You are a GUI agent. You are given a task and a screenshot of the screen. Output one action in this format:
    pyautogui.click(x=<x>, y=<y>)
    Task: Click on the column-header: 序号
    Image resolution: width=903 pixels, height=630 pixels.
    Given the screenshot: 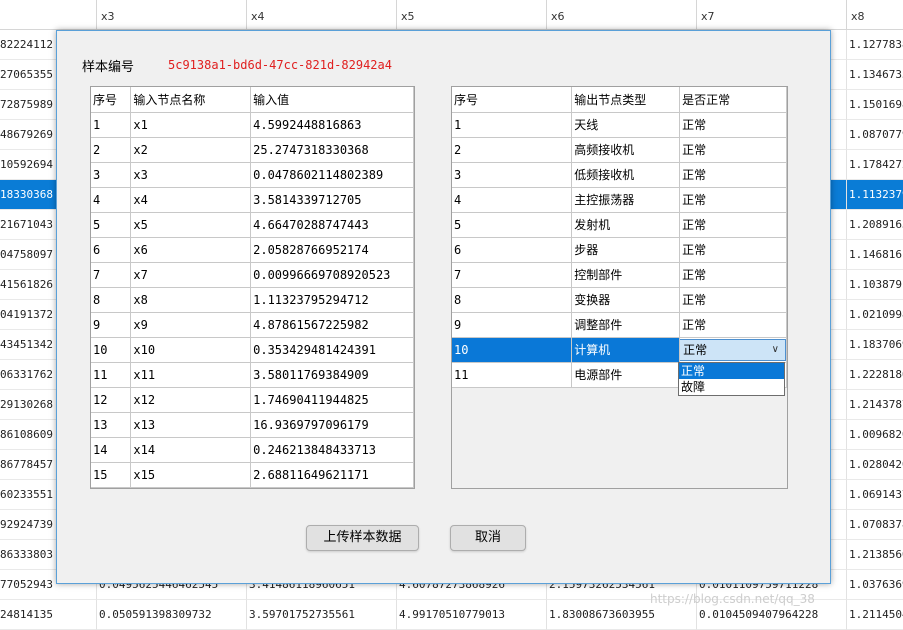 What is the action you would take?
    pyautogui.click(x=512, y=100)
    